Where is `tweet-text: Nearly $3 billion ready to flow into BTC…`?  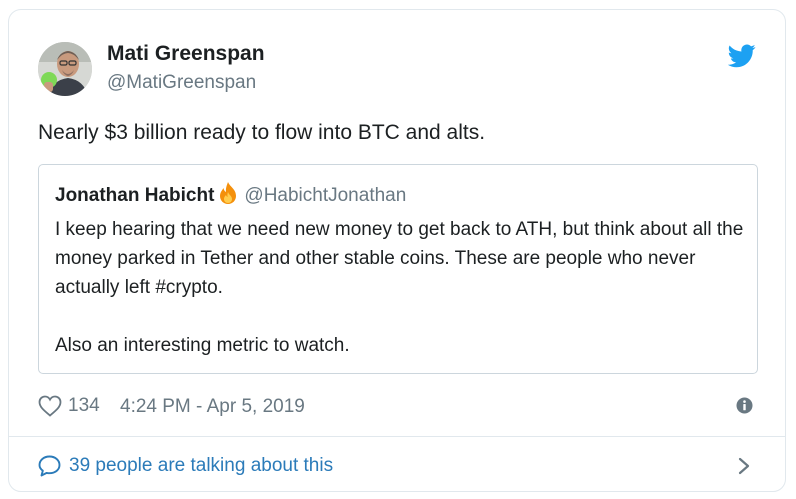
tweet-text: Nearly $3 billion ready to flow into BTC… is located at coordinates (262, 132).